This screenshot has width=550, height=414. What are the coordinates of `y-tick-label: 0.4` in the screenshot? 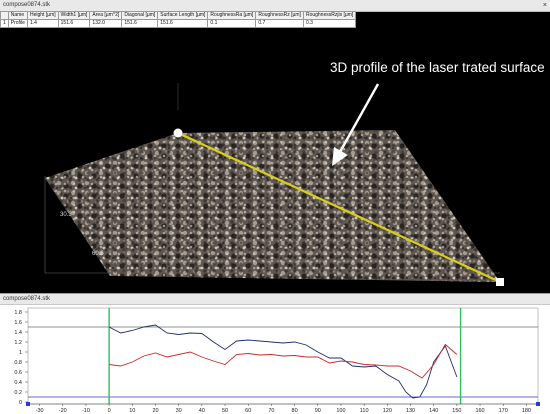 It's located at (18, 383).